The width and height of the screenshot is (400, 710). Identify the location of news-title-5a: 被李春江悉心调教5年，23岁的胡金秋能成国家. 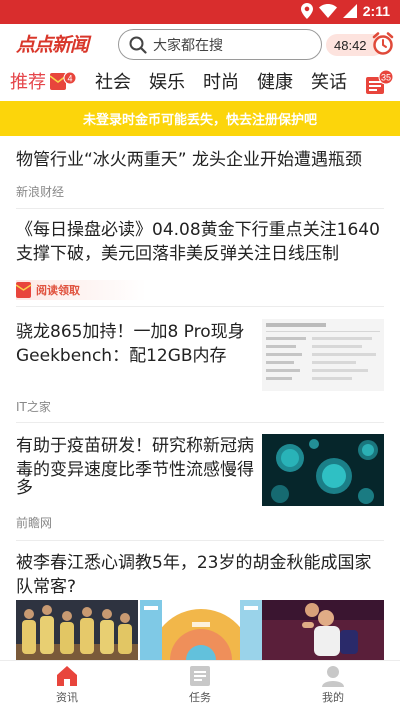
(193, 563).